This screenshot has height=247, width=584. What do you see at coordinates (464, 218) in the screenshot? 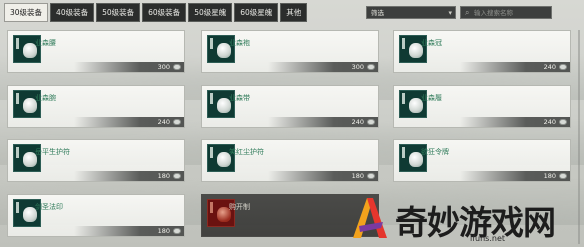
I see `site-watermark: 奇妙游戏网 lfuns.net` at bounding box center [464, 218].